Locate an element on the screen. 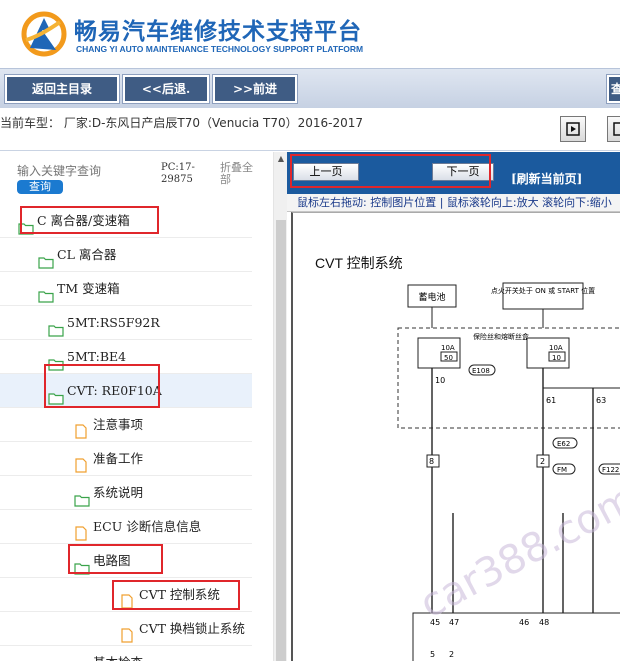 This screenshot has width=620, height=661. fuse1-number: 50 is located at coordinates (448, 358).